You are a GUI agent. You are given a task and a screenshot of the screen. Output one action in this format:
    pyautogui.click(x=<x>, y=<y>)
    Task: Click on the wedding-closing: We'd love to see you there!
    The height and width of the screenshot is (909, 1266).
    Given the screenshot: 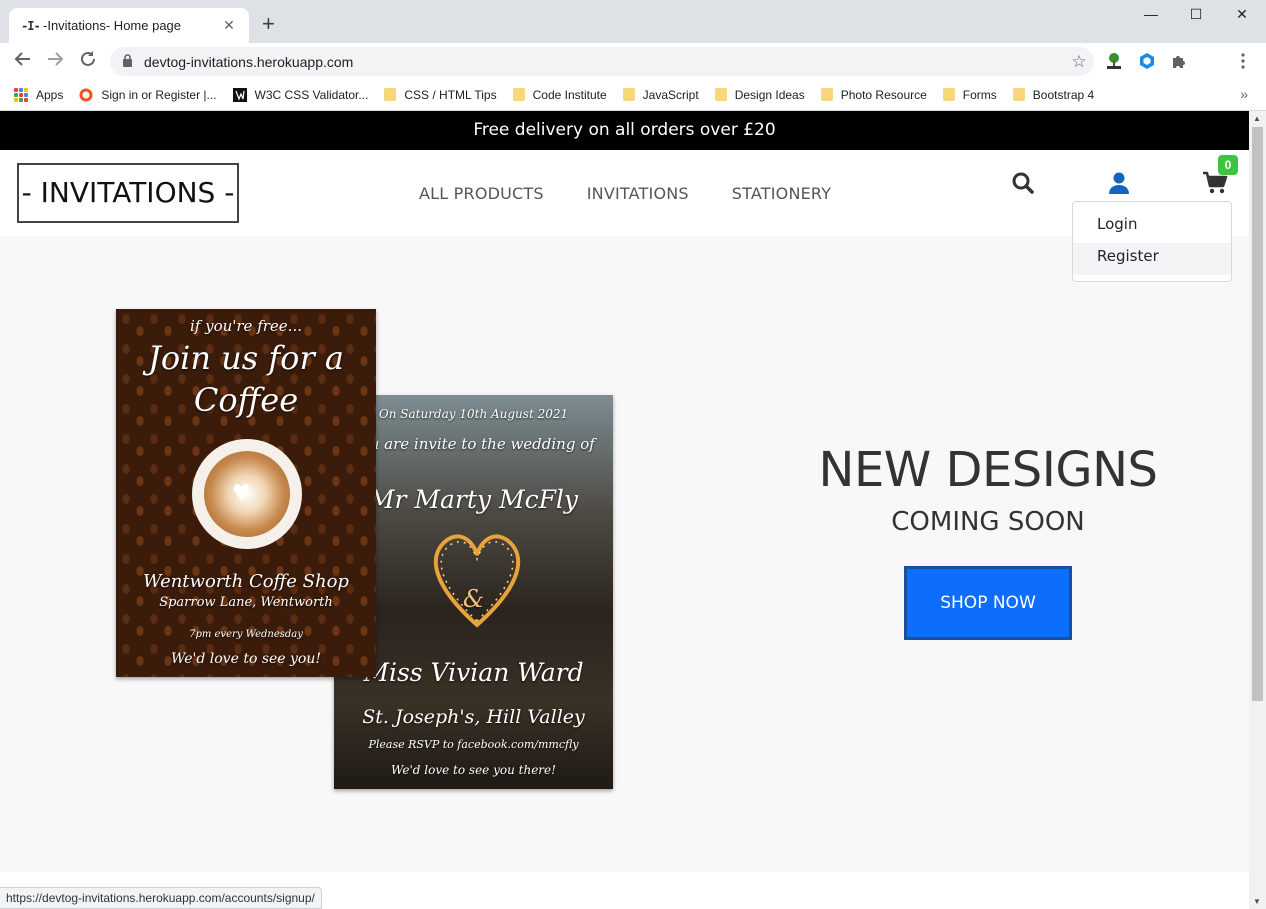 What is the action you would take?
    pyautogui.click(x=473, y=770)
    